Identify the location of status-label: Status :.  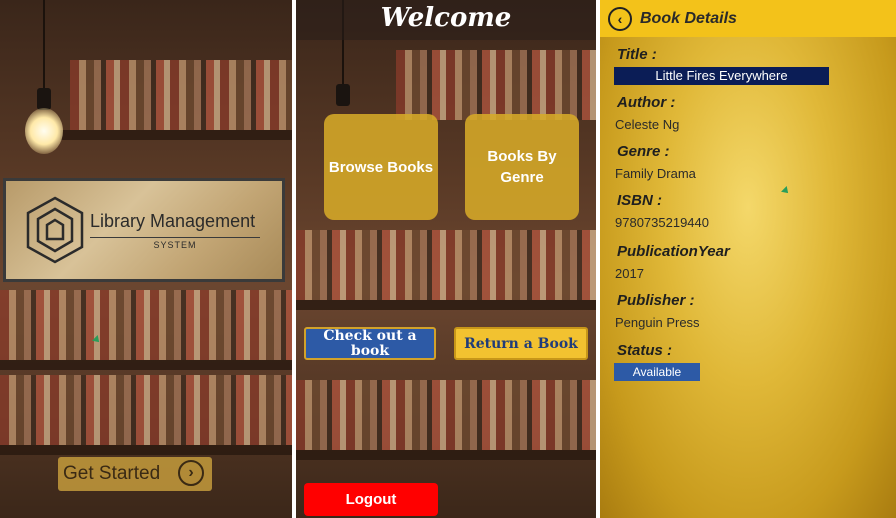
(645, 350).